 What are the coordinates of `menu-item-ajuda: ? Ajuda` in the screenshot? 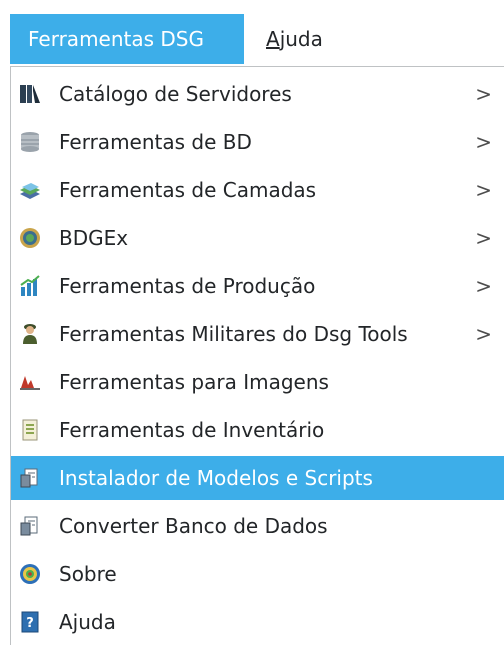 It's located at (257, 622).